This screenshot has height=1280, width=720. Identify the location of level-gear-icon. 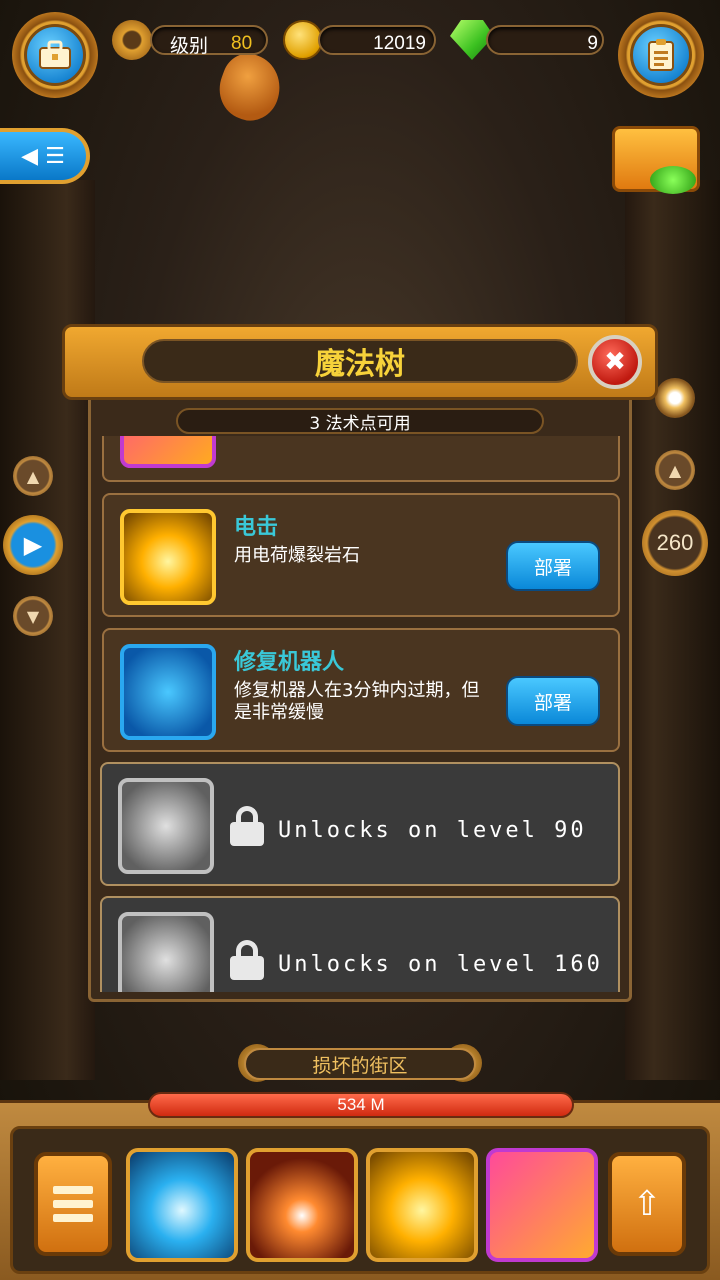
(132, 40).